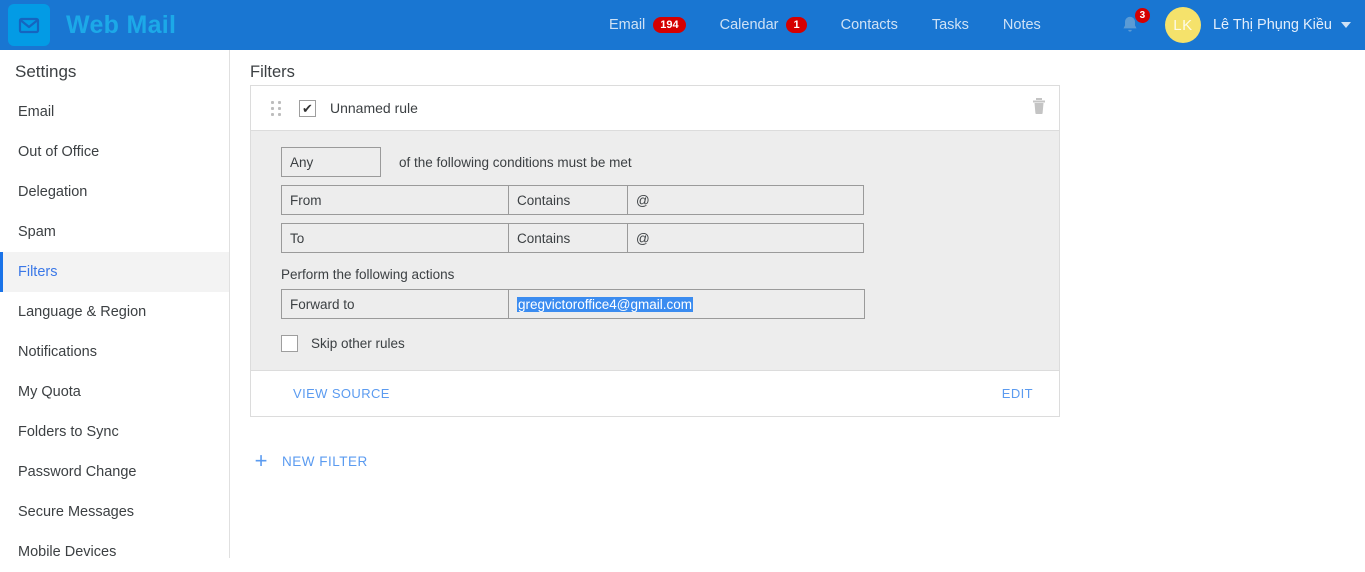 The image size is (1365, 572). I want to click on nav-item-label: Email, so click(627, 25).